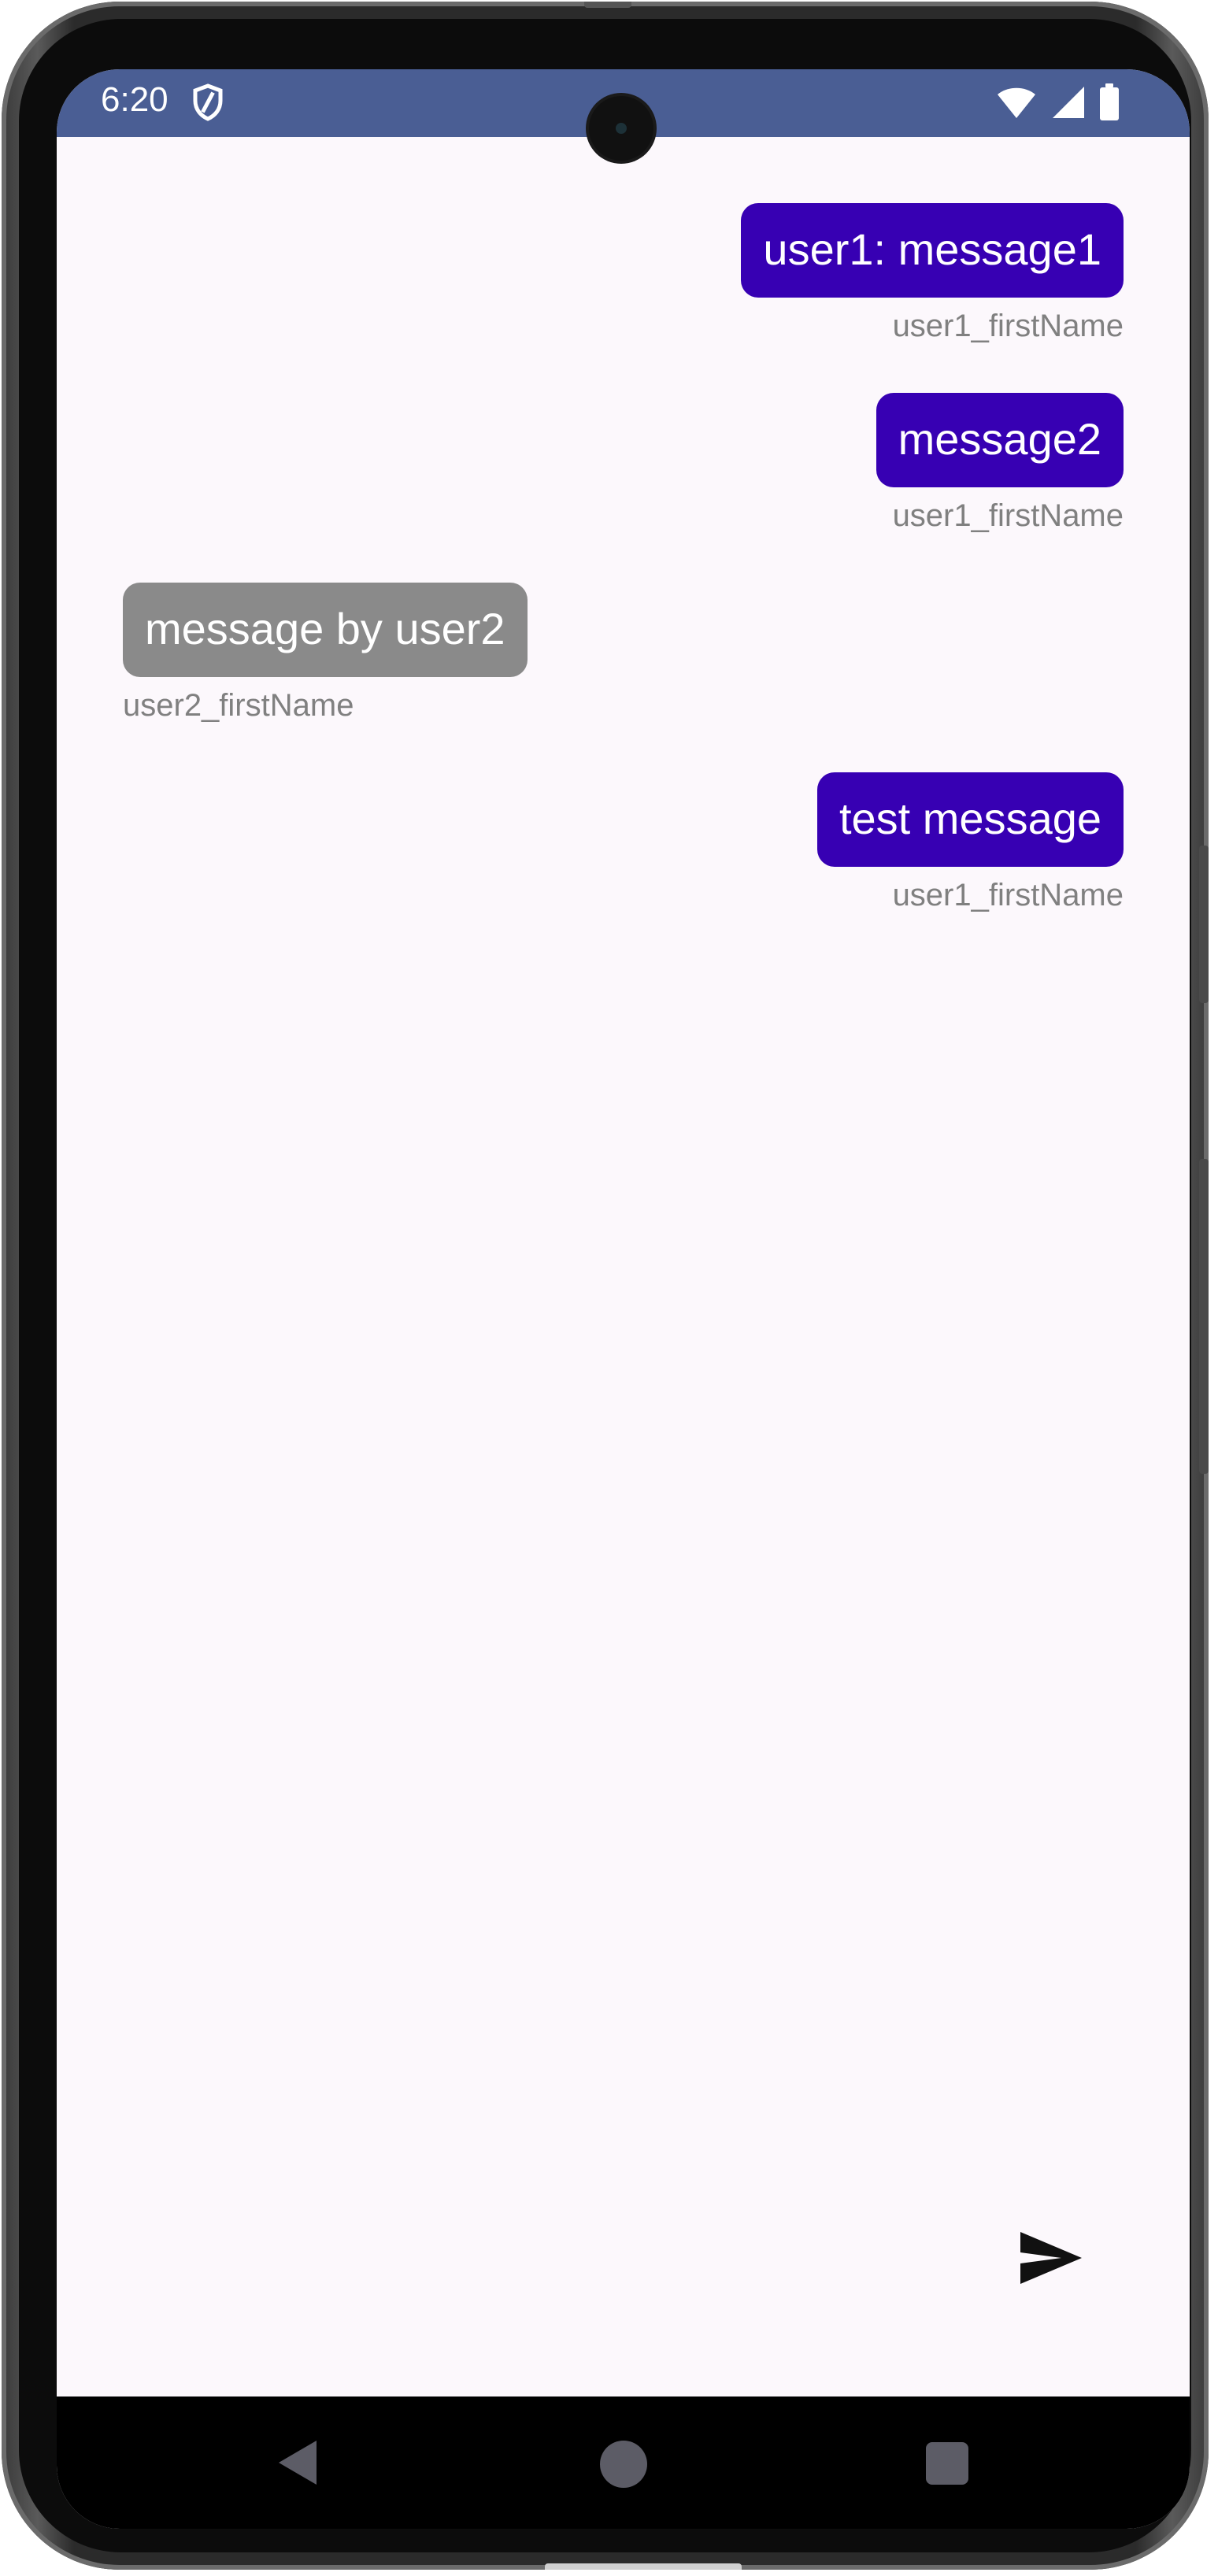 This screenshot has width=1218, height=2576. I want to click on power-button, so click(1204, 1316).